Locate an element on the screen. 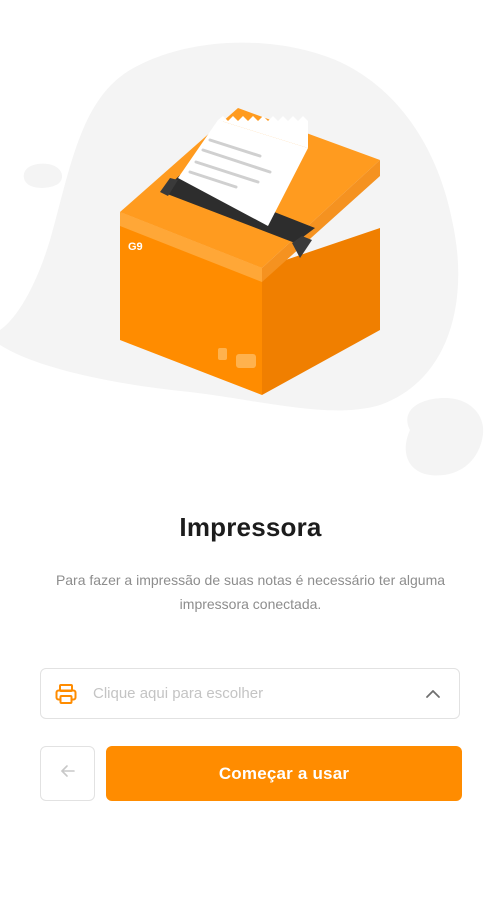  page-title: Impressora is located at coordinates (250, 527).